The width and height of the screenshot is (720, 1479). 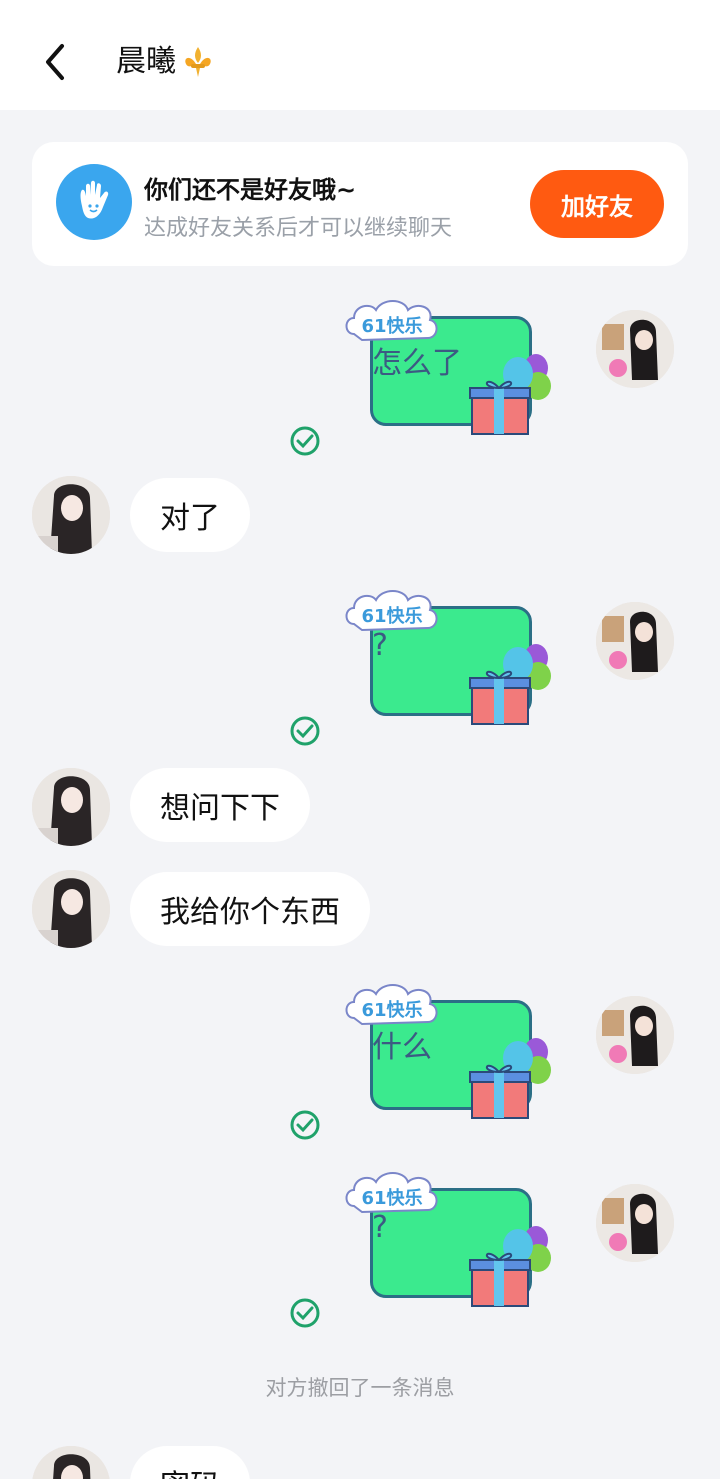 What do you see at coordinates (360, 55) in the screenshot?
I see `top-bar: 晨曦` at bounding box center [360, 55].